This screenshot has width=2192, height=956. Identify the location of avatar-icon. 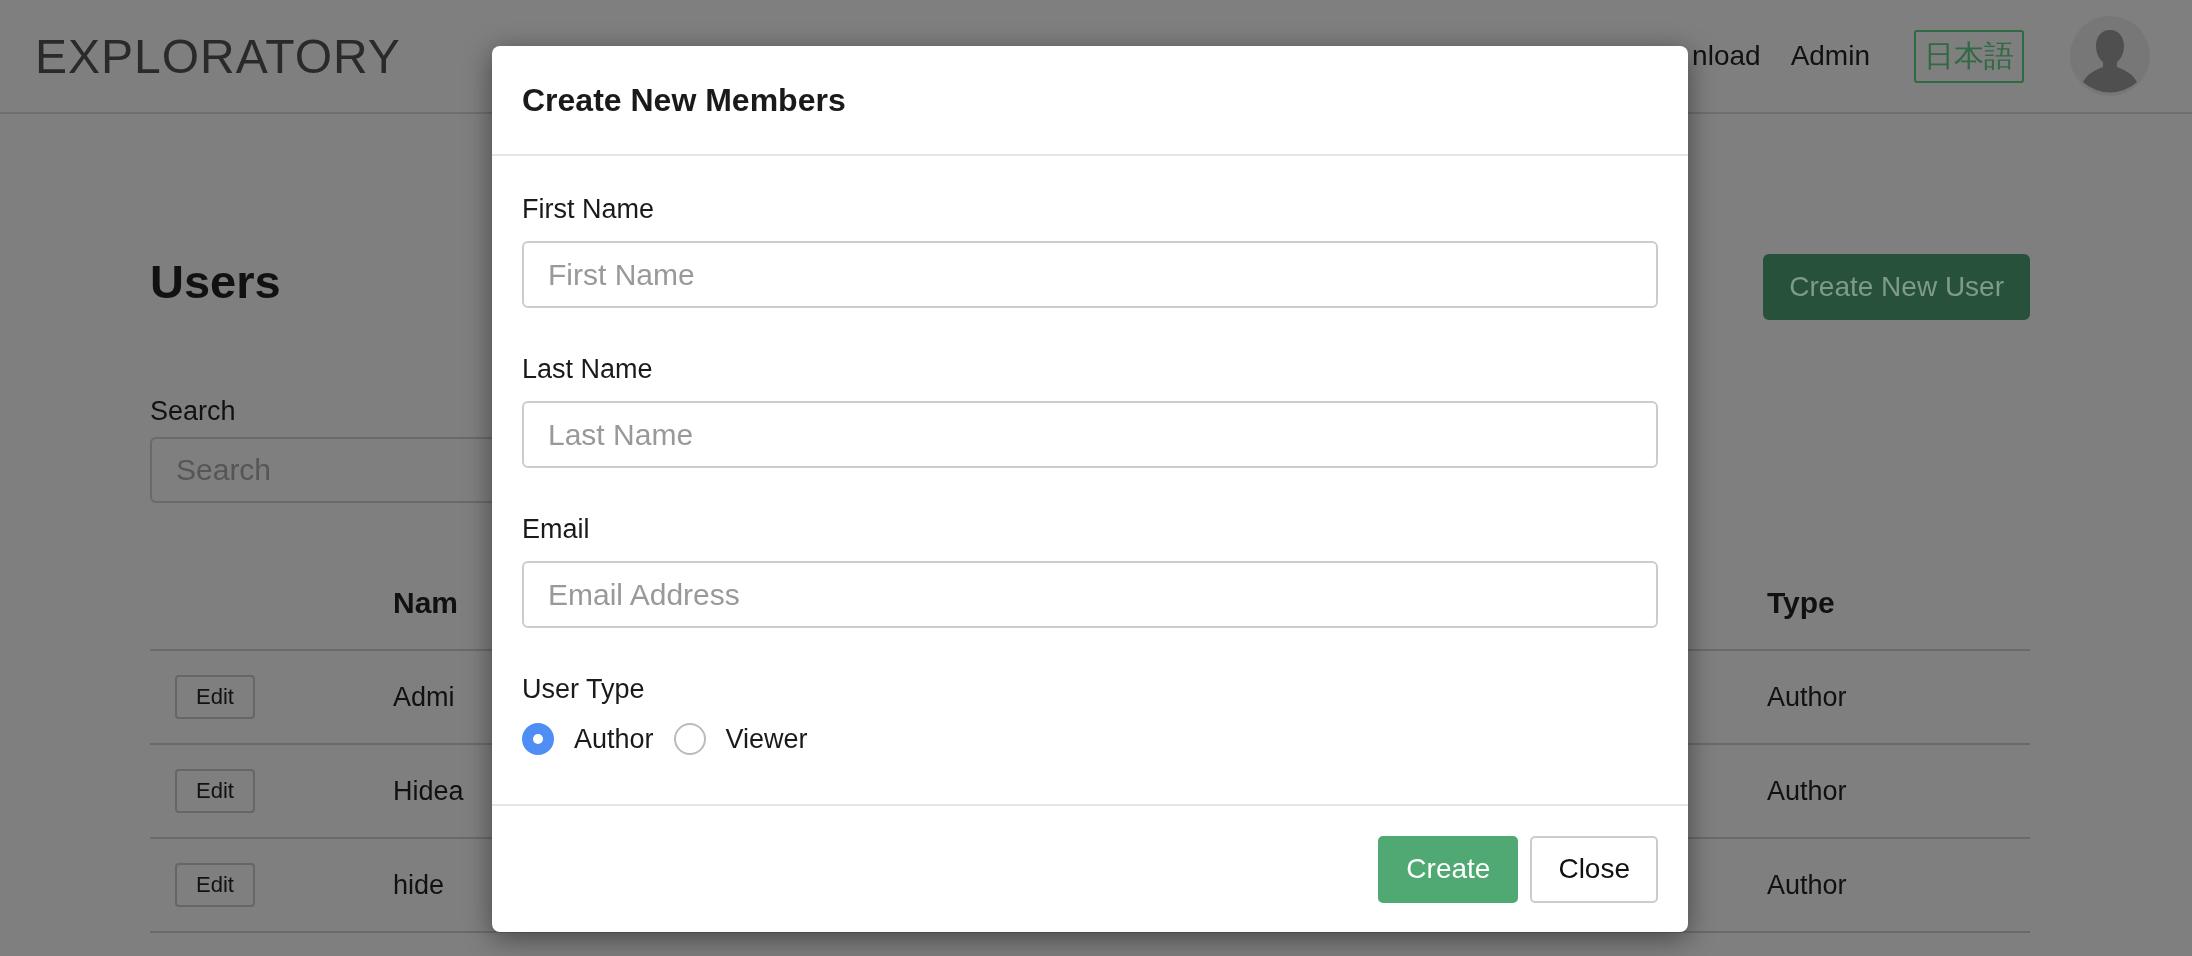
(2110, 56).